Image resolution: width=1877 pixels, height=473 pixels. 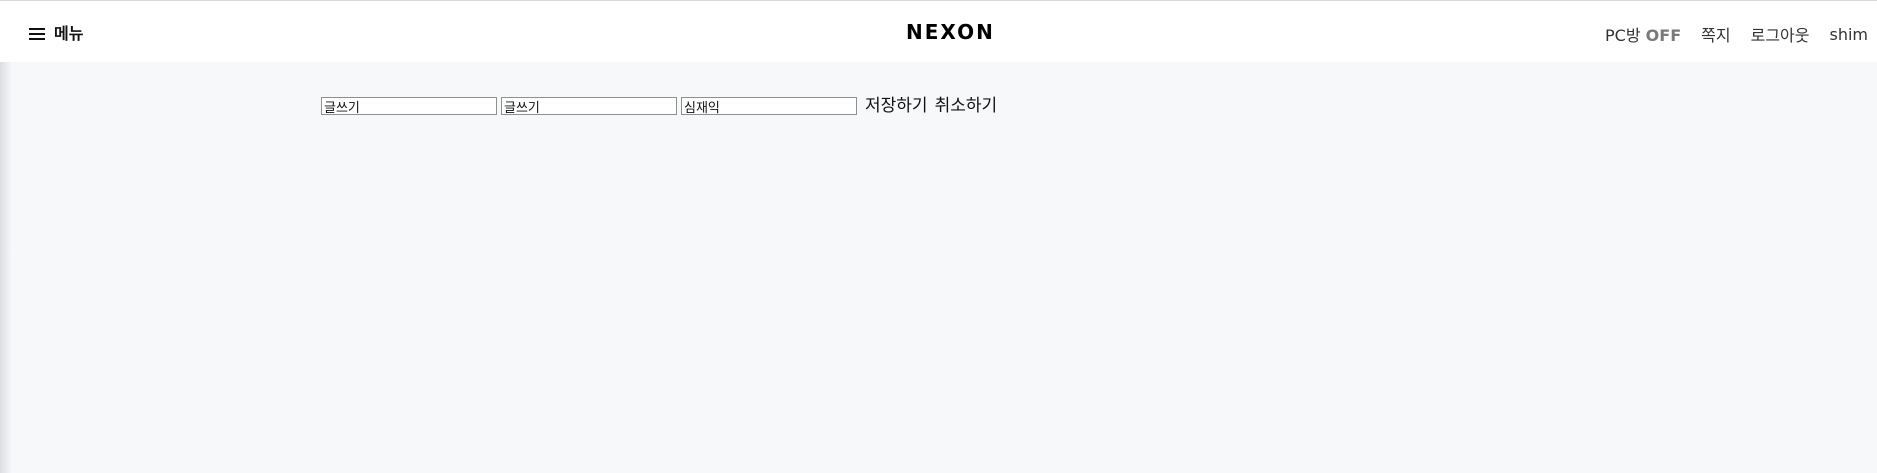 I want to click on post-edit-form: 저장하기 취소하기, so click(x=659, y=106).